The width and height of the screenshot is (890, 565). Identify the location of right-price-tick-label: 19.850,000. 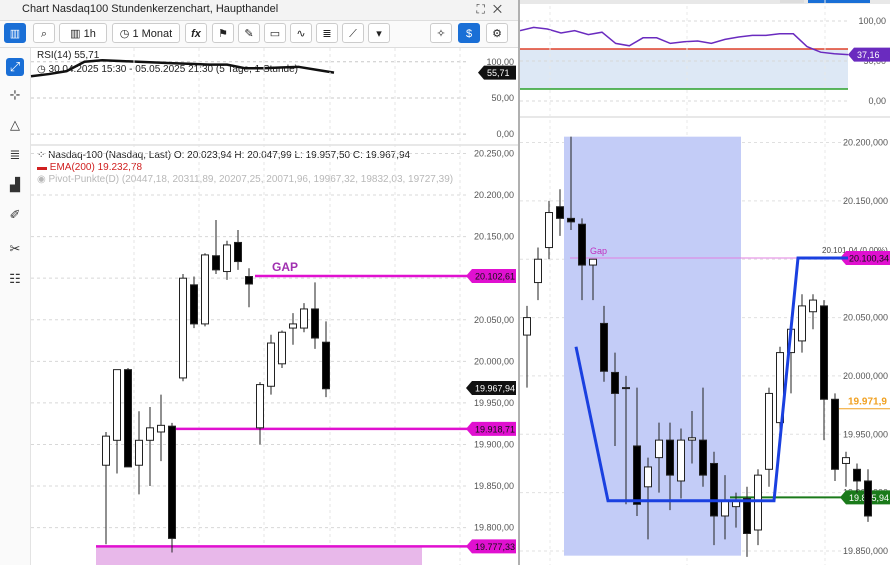
(865, 551).